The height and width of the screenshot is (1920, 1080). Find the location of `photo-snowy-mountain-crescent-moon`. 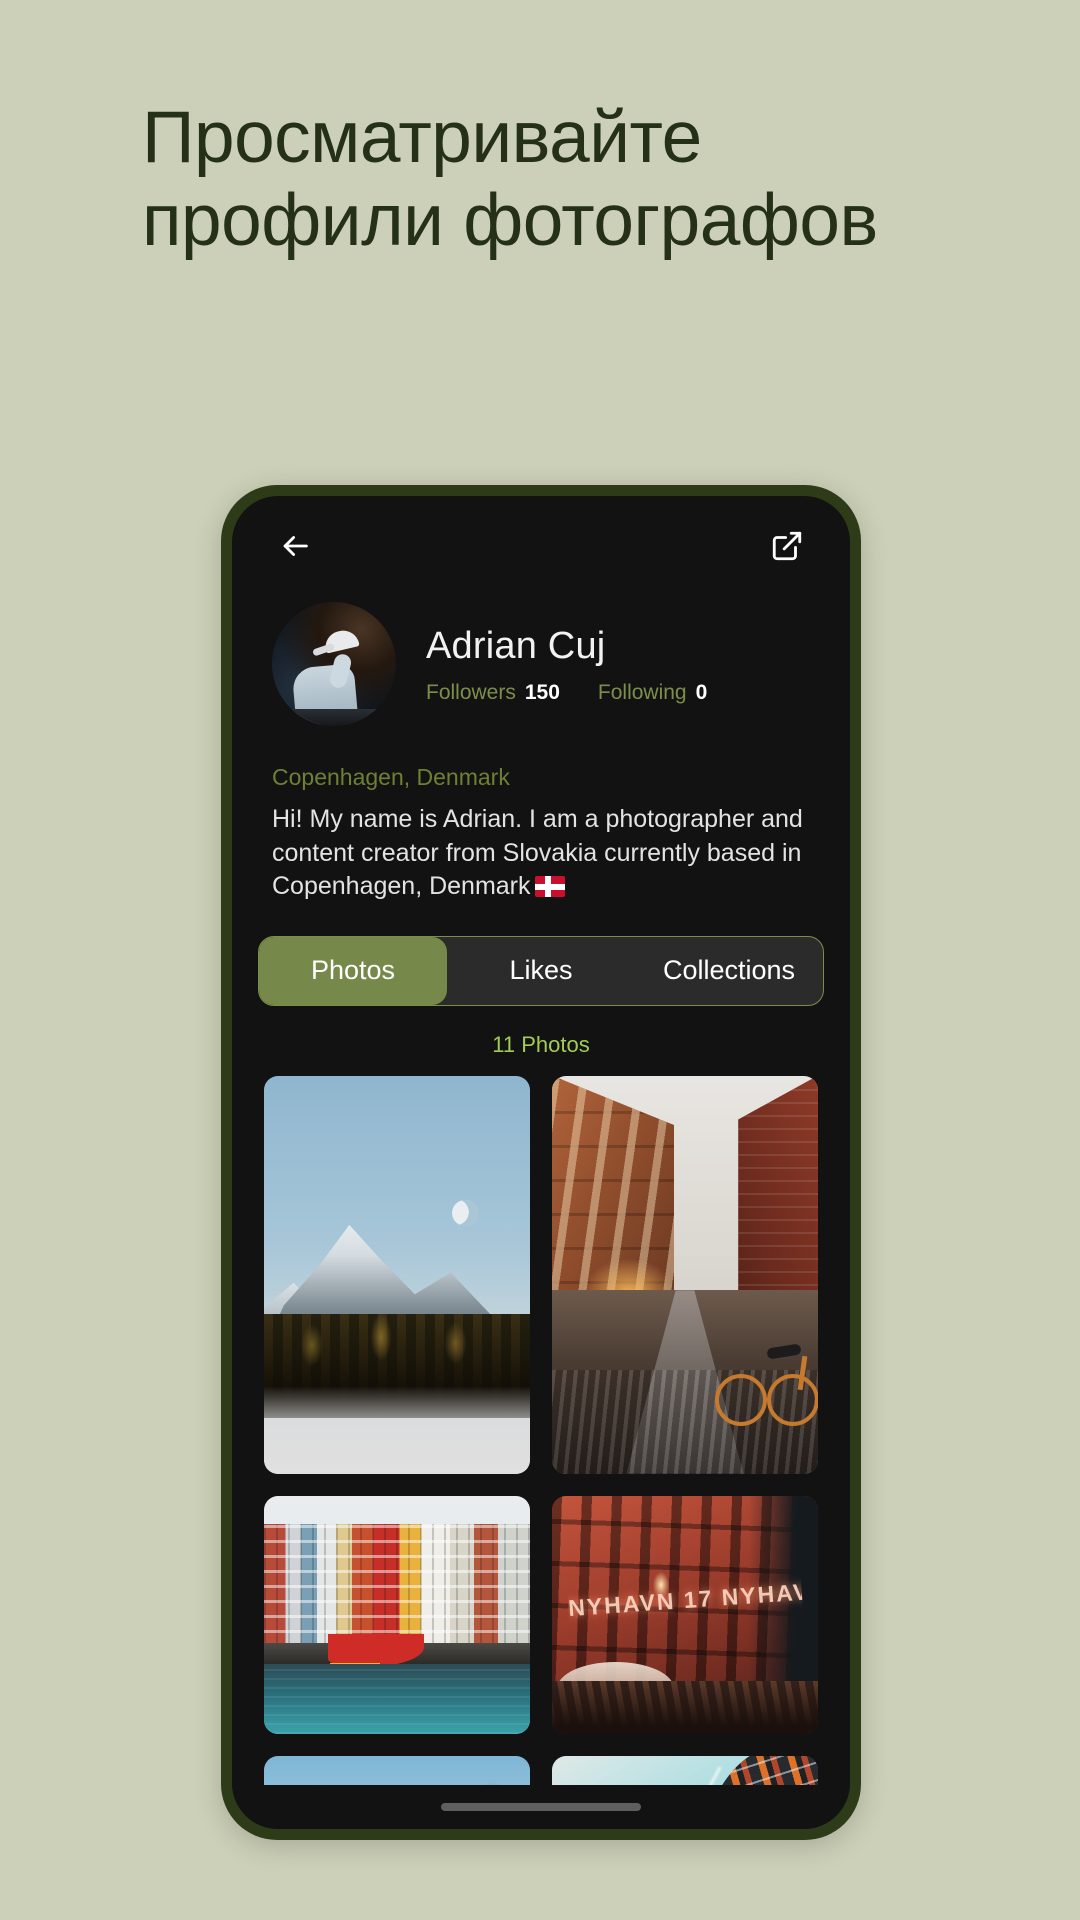

photo-snowy-mountain-crescent-moon is located at coordinates (397, 1274).